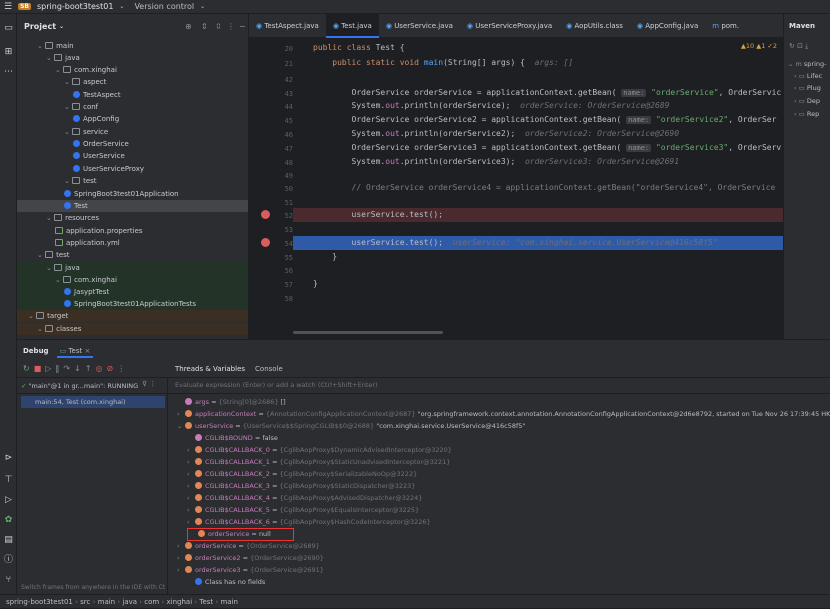  Describe the element at coordinates (123, 368) in the screenshot. I see `more-icon: ⋮` at that location.